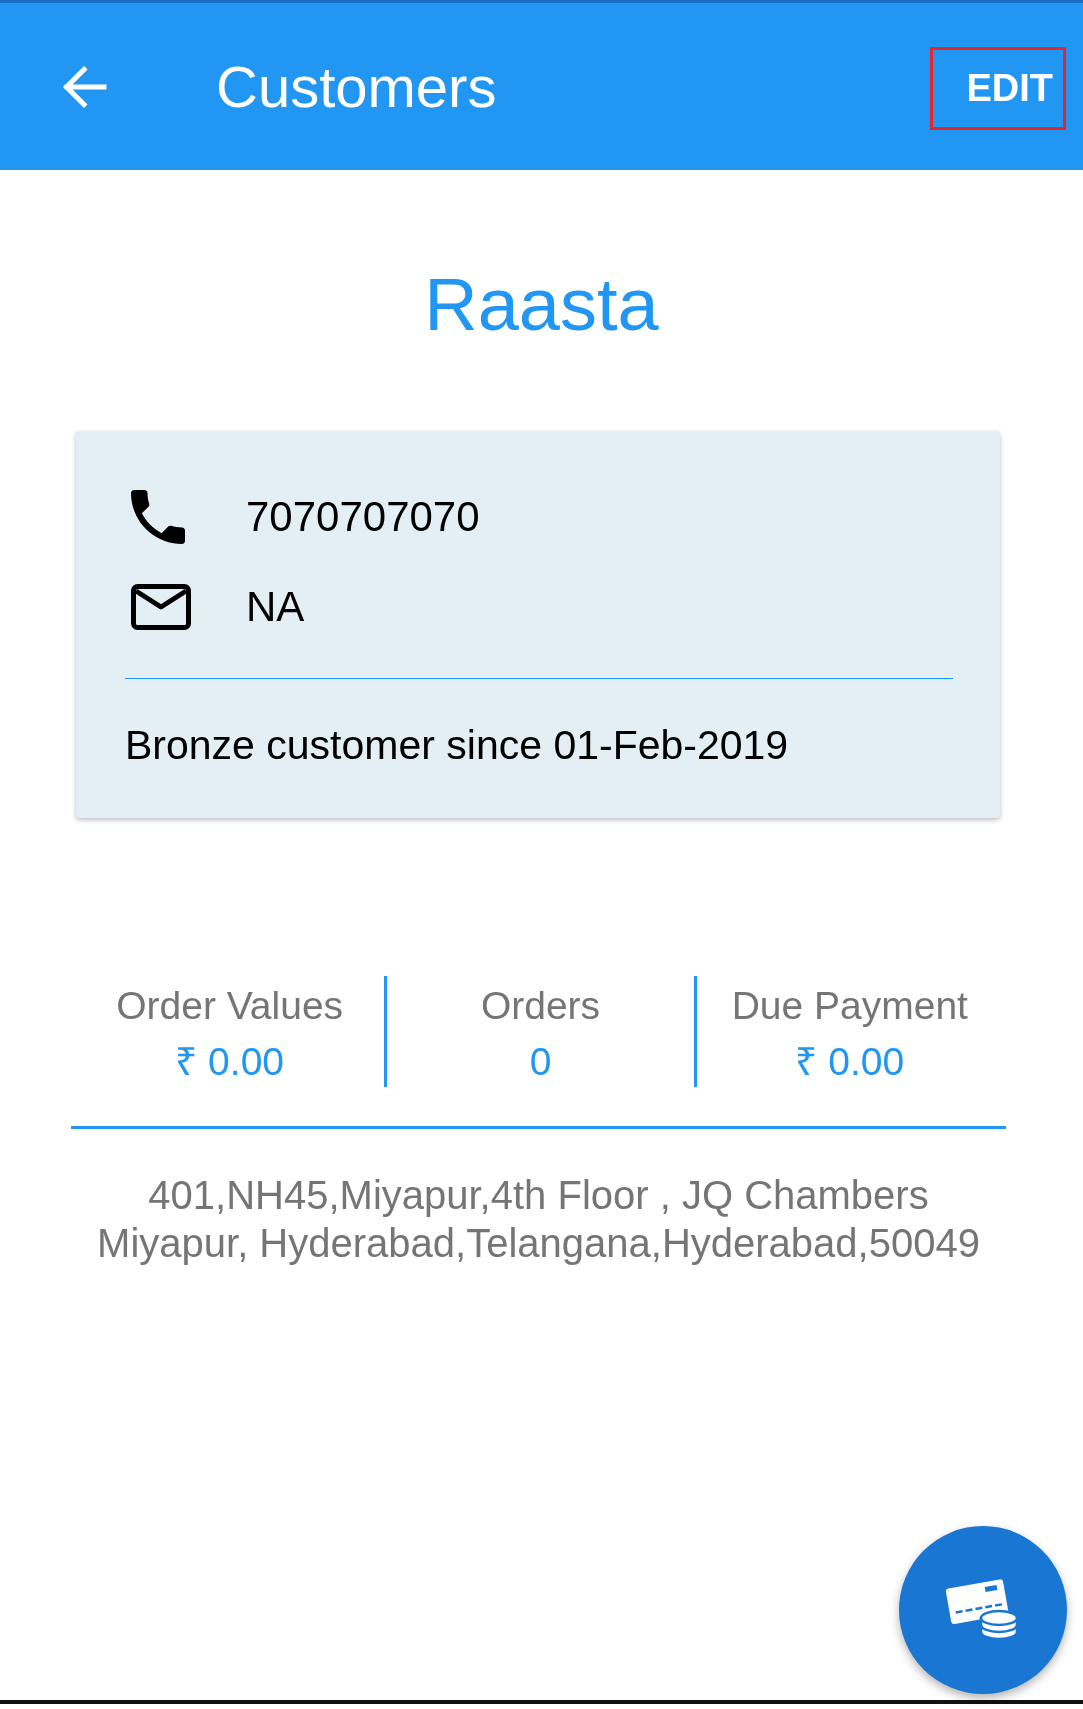 The width and height of the screenshot is (1083, 1709). What do you see at coordinates (275, 607) in the screenshot?
I see `email-address: NA` at bounding box center [275, 607].